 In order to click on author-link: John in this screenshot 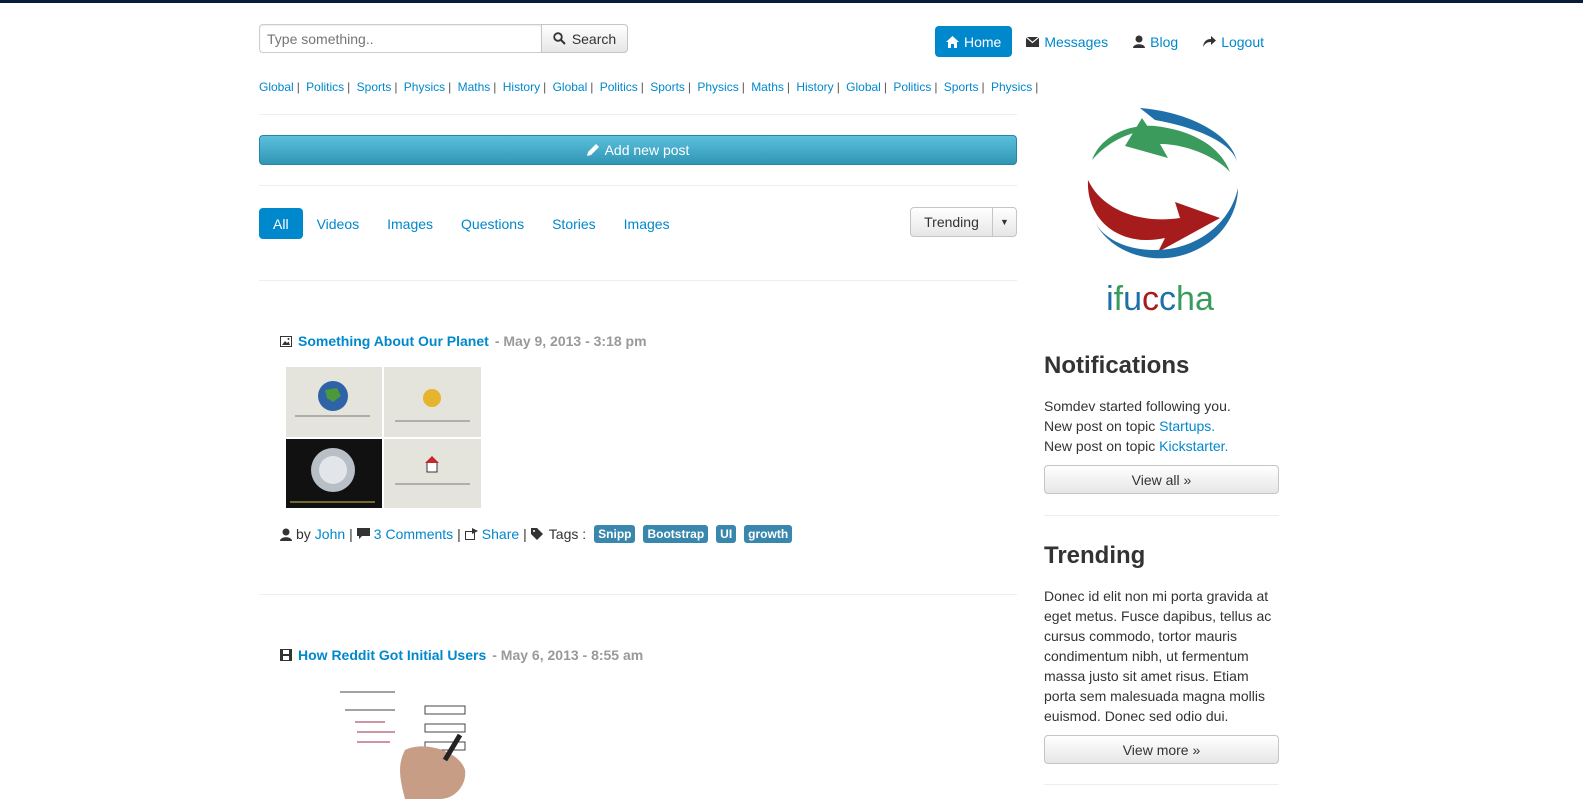, I will do `click(330, 534)`.